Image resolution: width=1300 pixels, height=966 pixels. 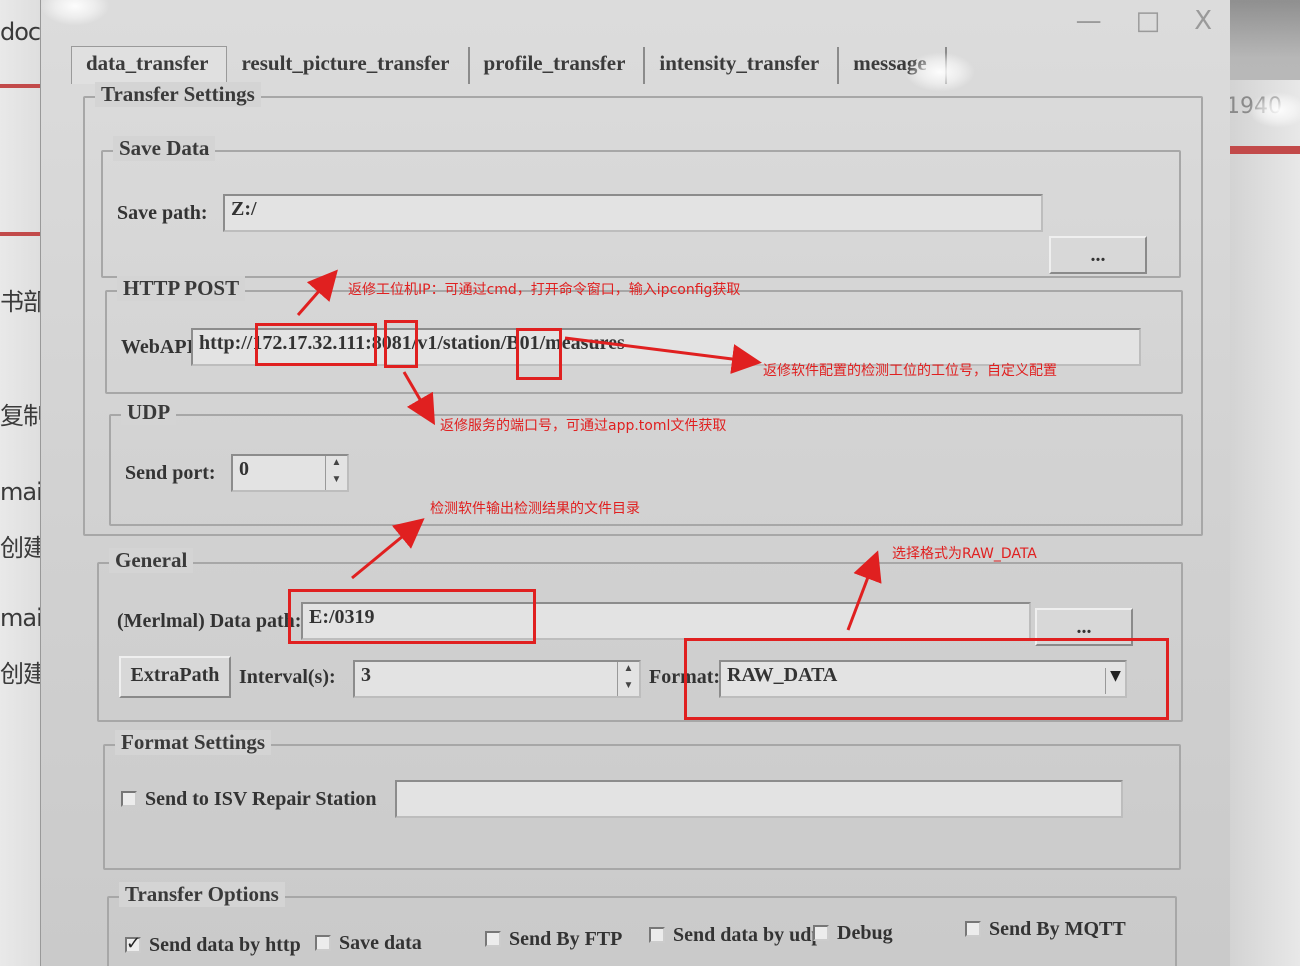 What do you see at coordinates (412, 616) in the screenshot?
I see `data-path-highlight-box` at bounding box center [412, 616].